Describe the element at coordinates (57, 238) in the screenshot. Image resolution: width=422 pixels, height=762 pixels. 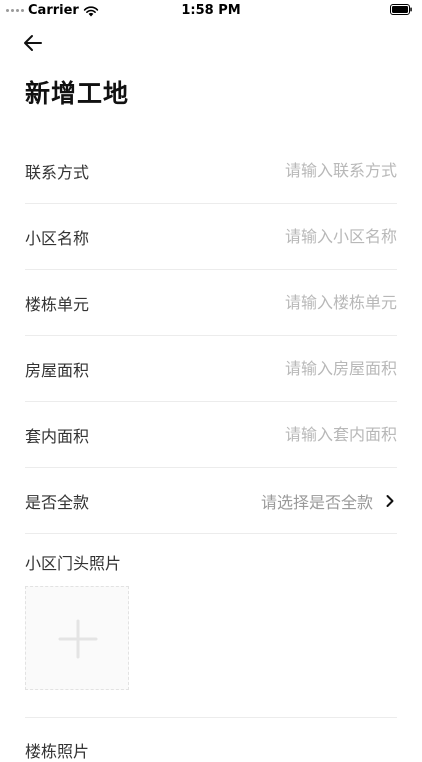
I see `community-label: 小区名称` at that location.